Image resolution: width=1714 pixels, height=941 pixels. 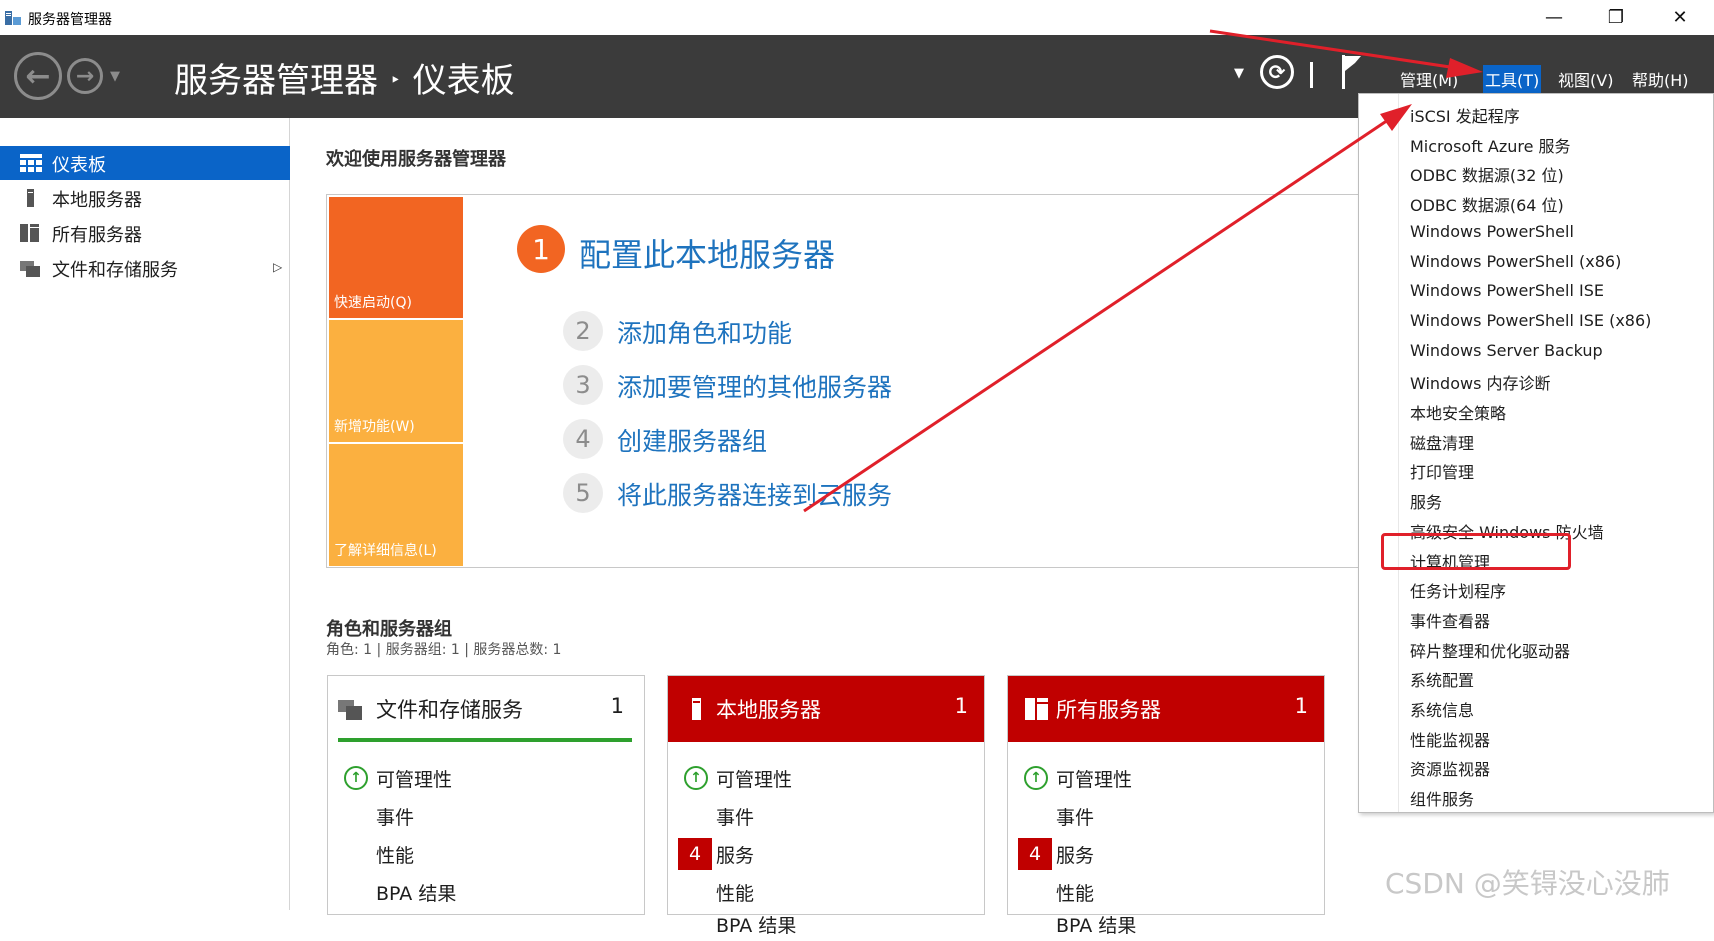 What do you see at coordinates (1102, 311) in the screenshot?
I see `annotation-arrow-to-item` at bounding box center [1102, 311].